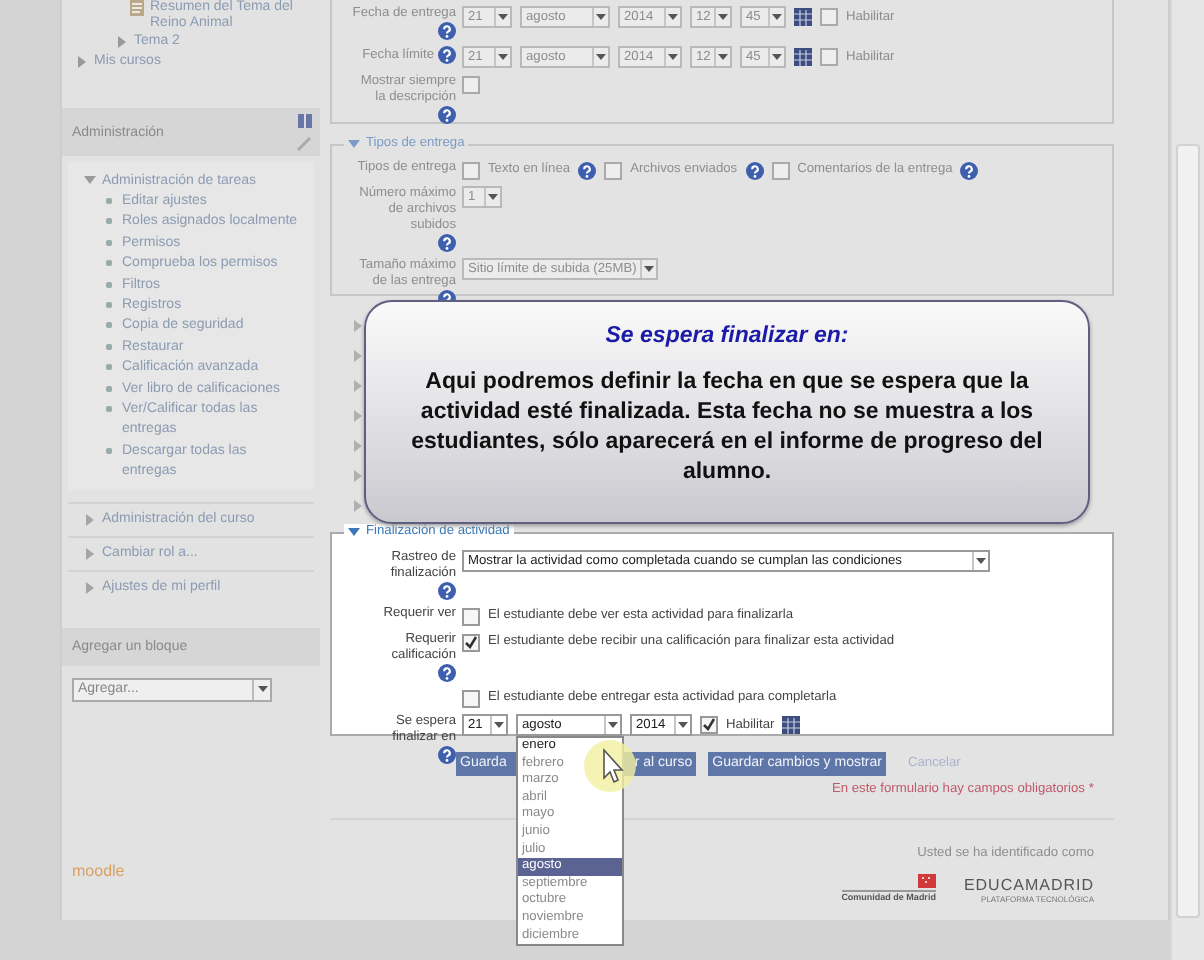 The image size is (1204, 960). What do you see at coordinates (727, 428) in the screenshot?
I see `tooltip-text: Aqui podremos definir la fecha en que se espera que la actividad esté finalizada. Esta fecha no se muestra a los estudiantes, sólo aparecerá en el informe de progreso del alumno.` at bounding box center [727, 428].